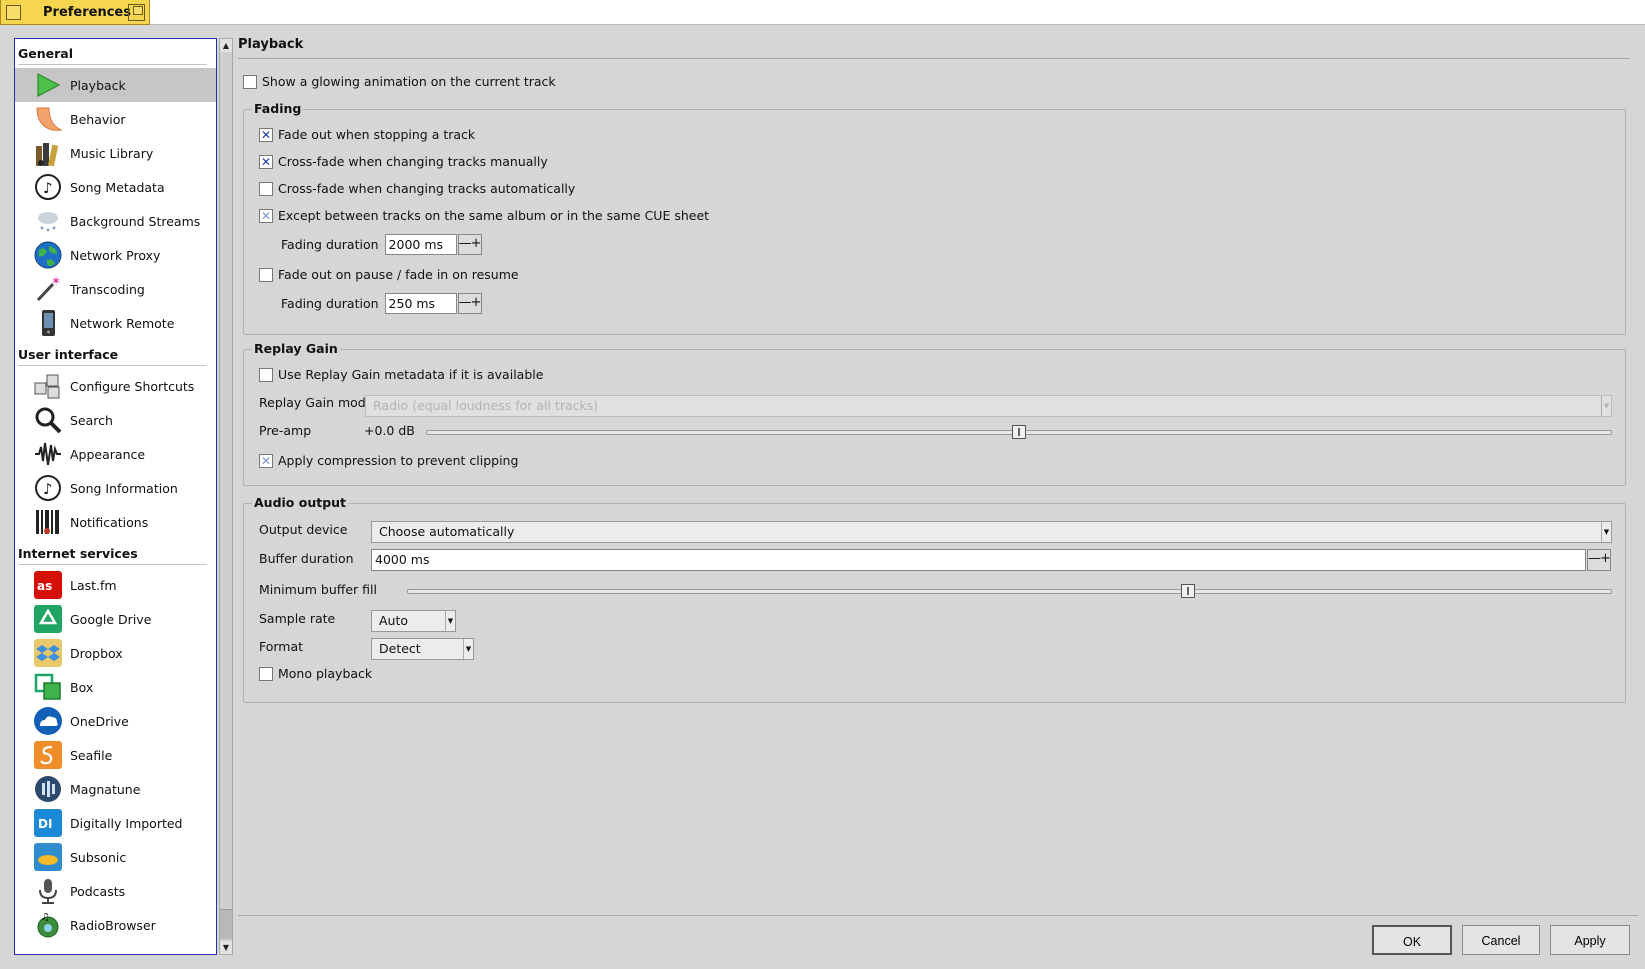 The image size is (1645, 969). What do you see at coordinates (115, 755) in the screenshot?
I see `sidebar-item-seafile: Seafile` at bounding box center [115, 755].